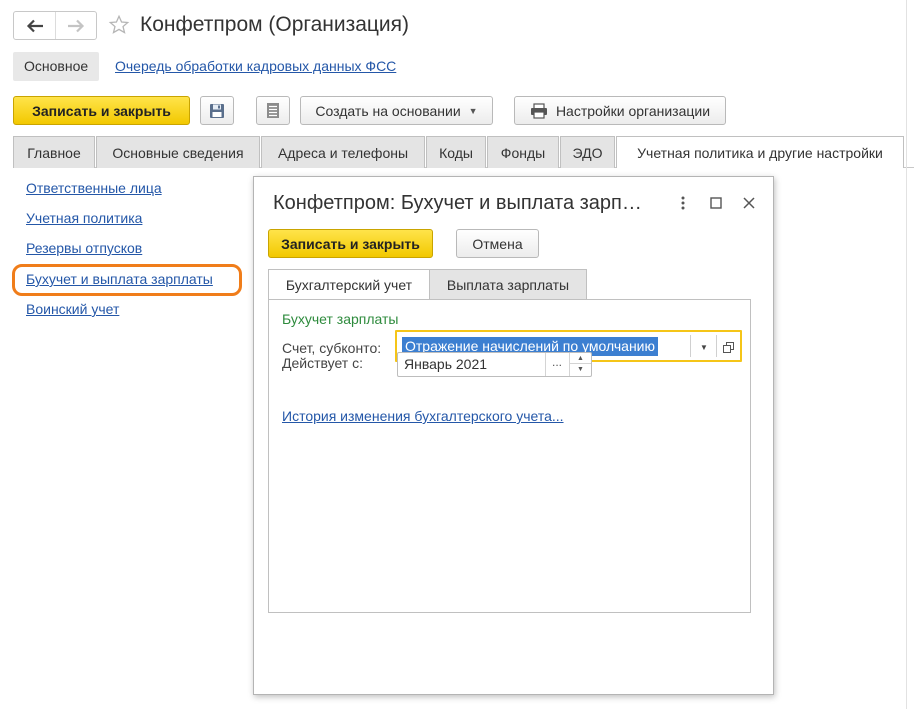  Describe the element at coordinates (178, 152) in the screenshot. I see `tab-basic-info: Основные сведения` at that location.